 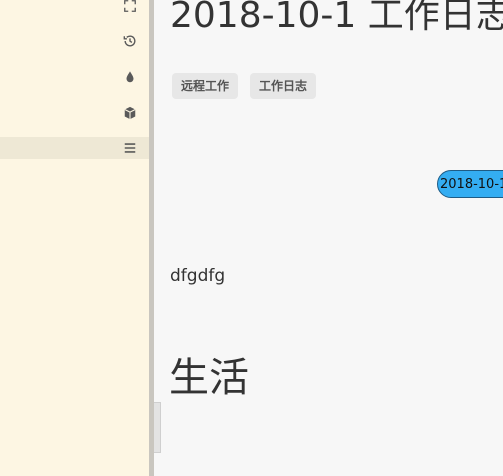 I want to click on date-badge: 2018-10-1, so click(x=470, y=184).